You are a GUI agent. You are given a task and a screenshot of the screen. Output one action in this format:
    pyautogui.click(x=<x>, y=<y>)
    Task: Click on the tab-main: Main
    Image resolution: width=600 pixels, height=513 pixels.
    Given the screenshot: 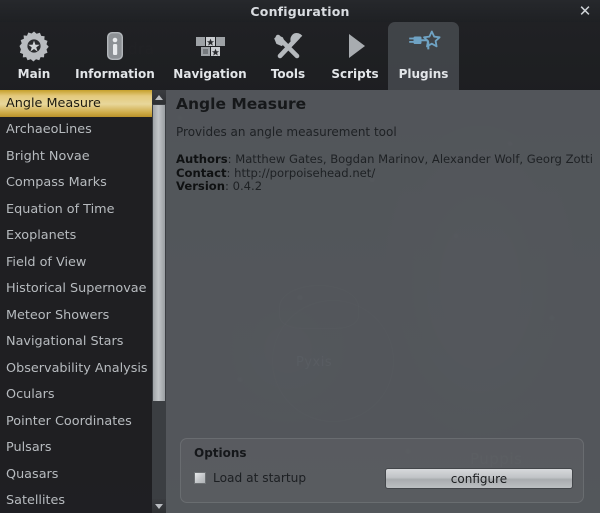 What is the action you would take?
    pyautogui.click(x=34, y=56)
    